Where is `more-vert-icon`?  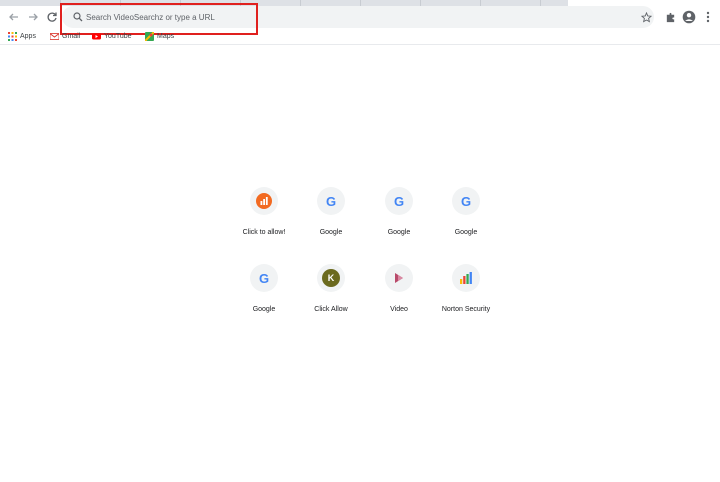 more-vert-icon is located at coordinates (708, 17).